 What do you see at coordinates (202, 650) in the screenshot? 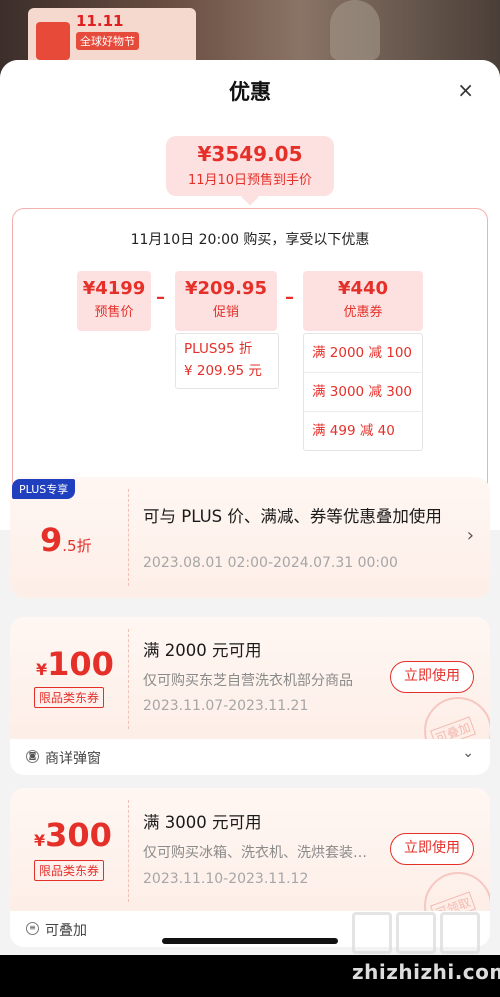
I see `card-title: 满 2000 元可用` at bounding box center [202, 650].